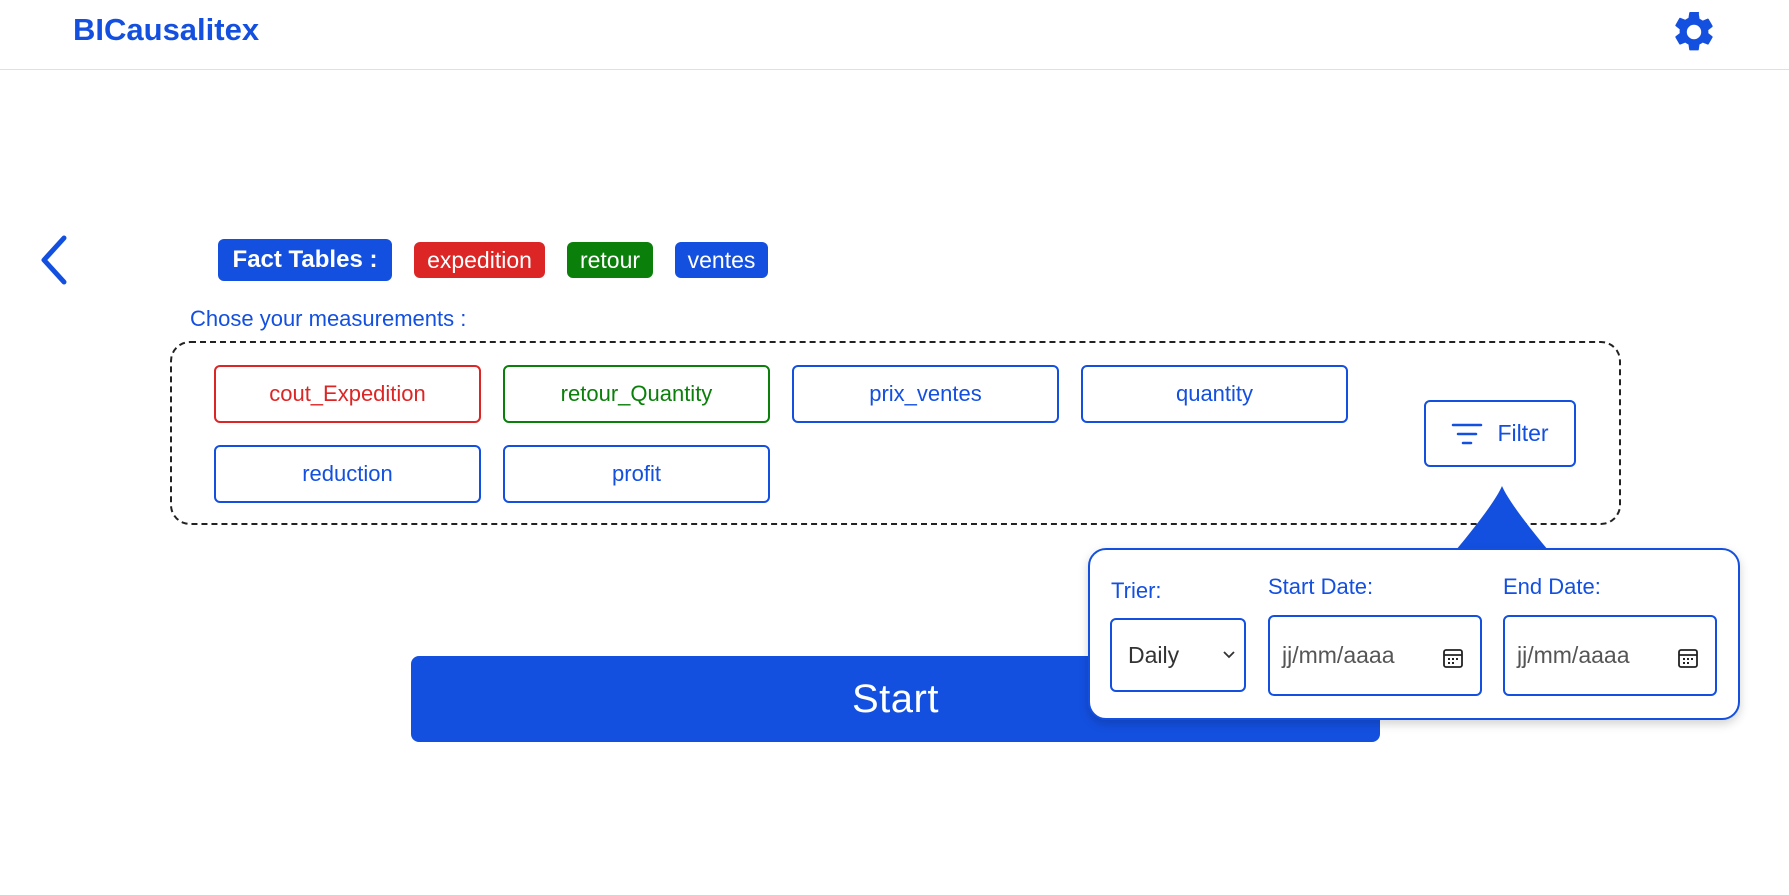 The width and height of the screenshot is (1789, 895). I want to click on filter-button-label: Filter, so click(1523, 433).